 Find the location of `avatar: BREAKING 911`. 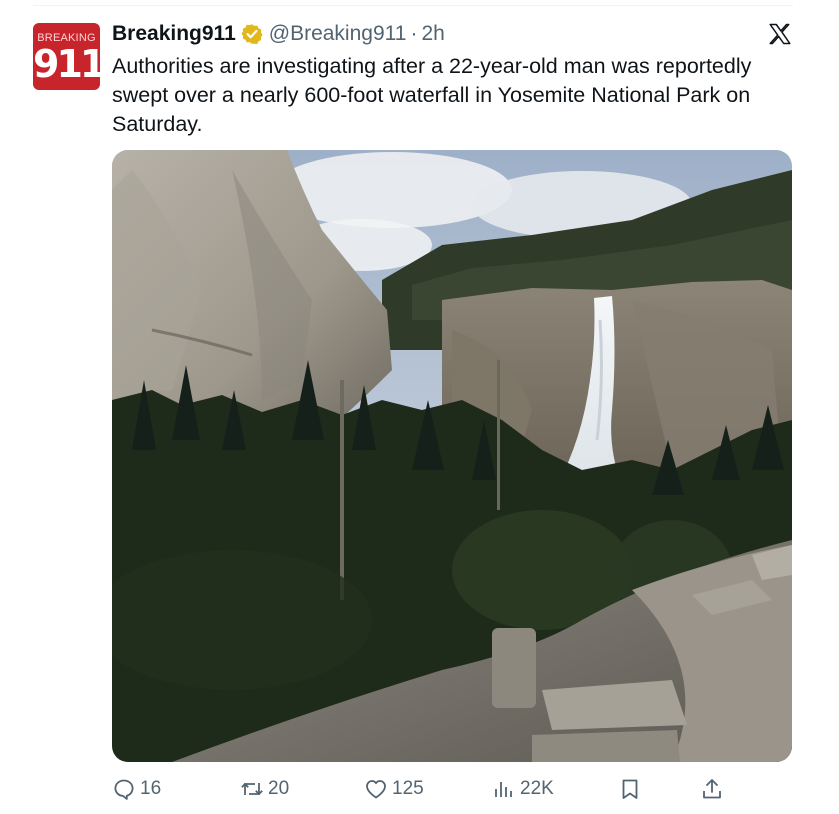

avatar: BREAKING 911 is located at coordinates (66, 56).